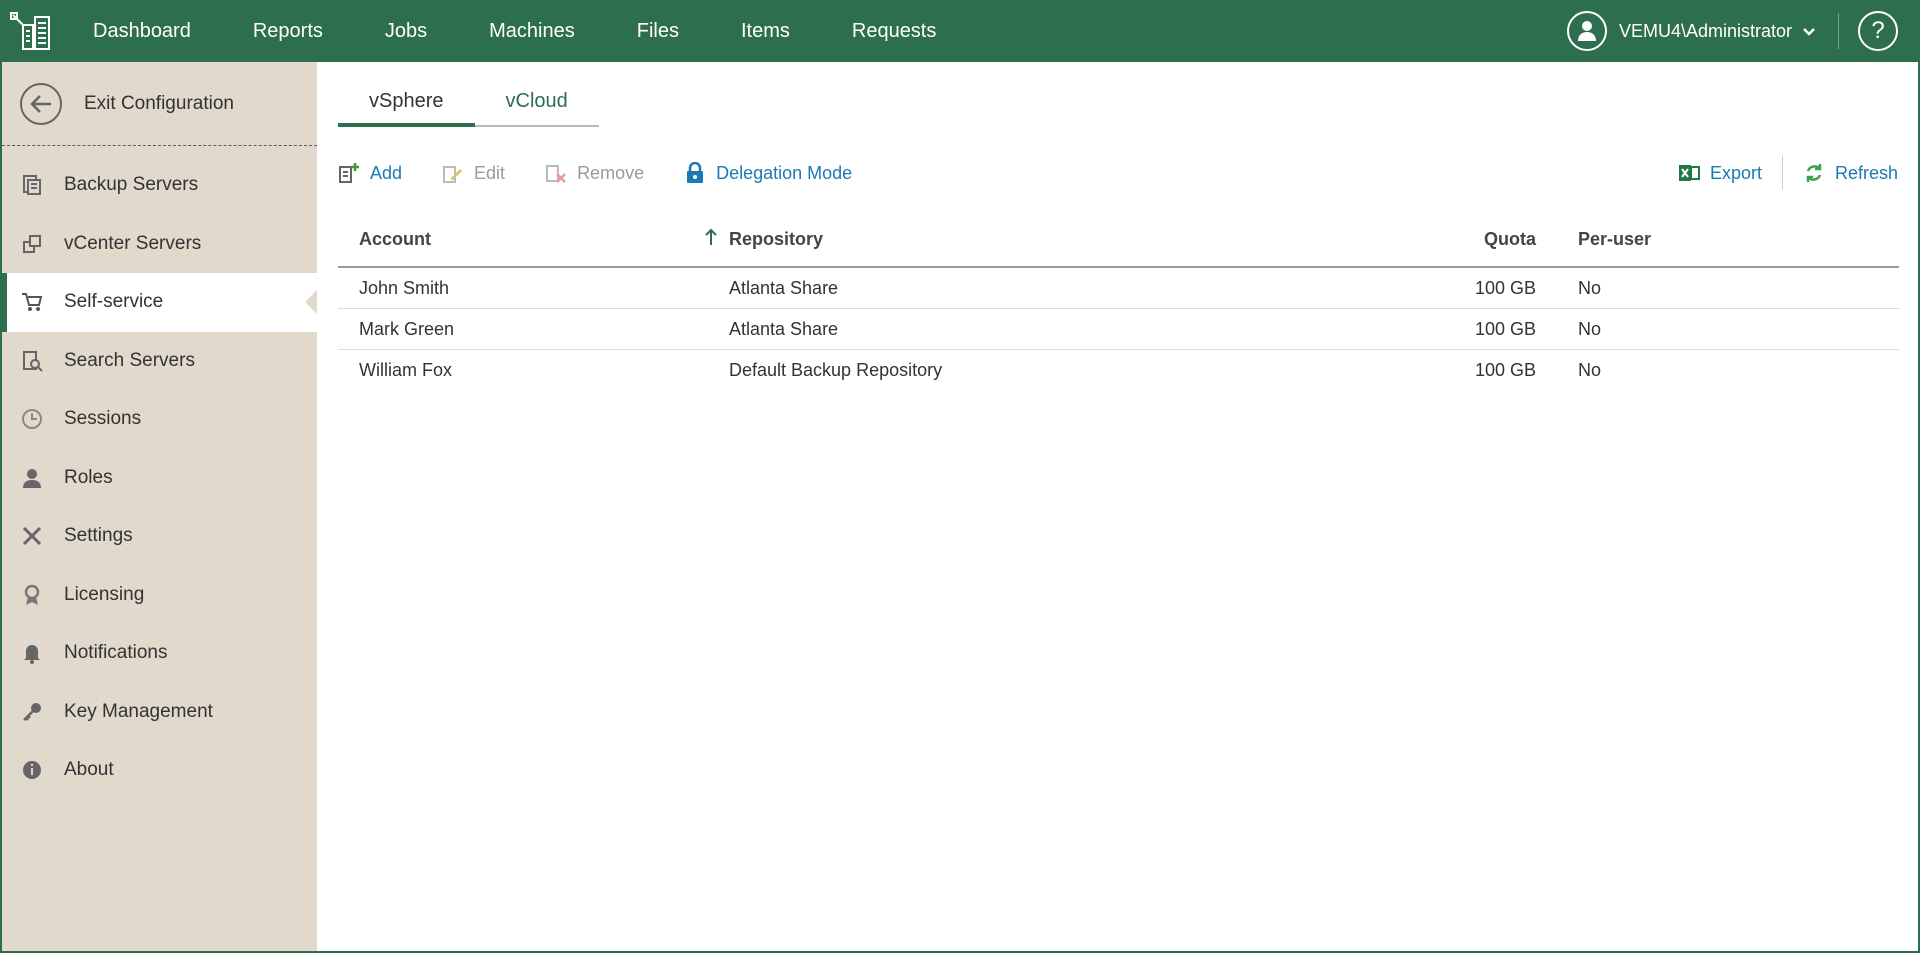 The image size is (1920, 953). What do you see at coordinates (129, 360) in the screenshot?
I see `sidebar-item-label: Search Servers` at bounding box center [129, 360].